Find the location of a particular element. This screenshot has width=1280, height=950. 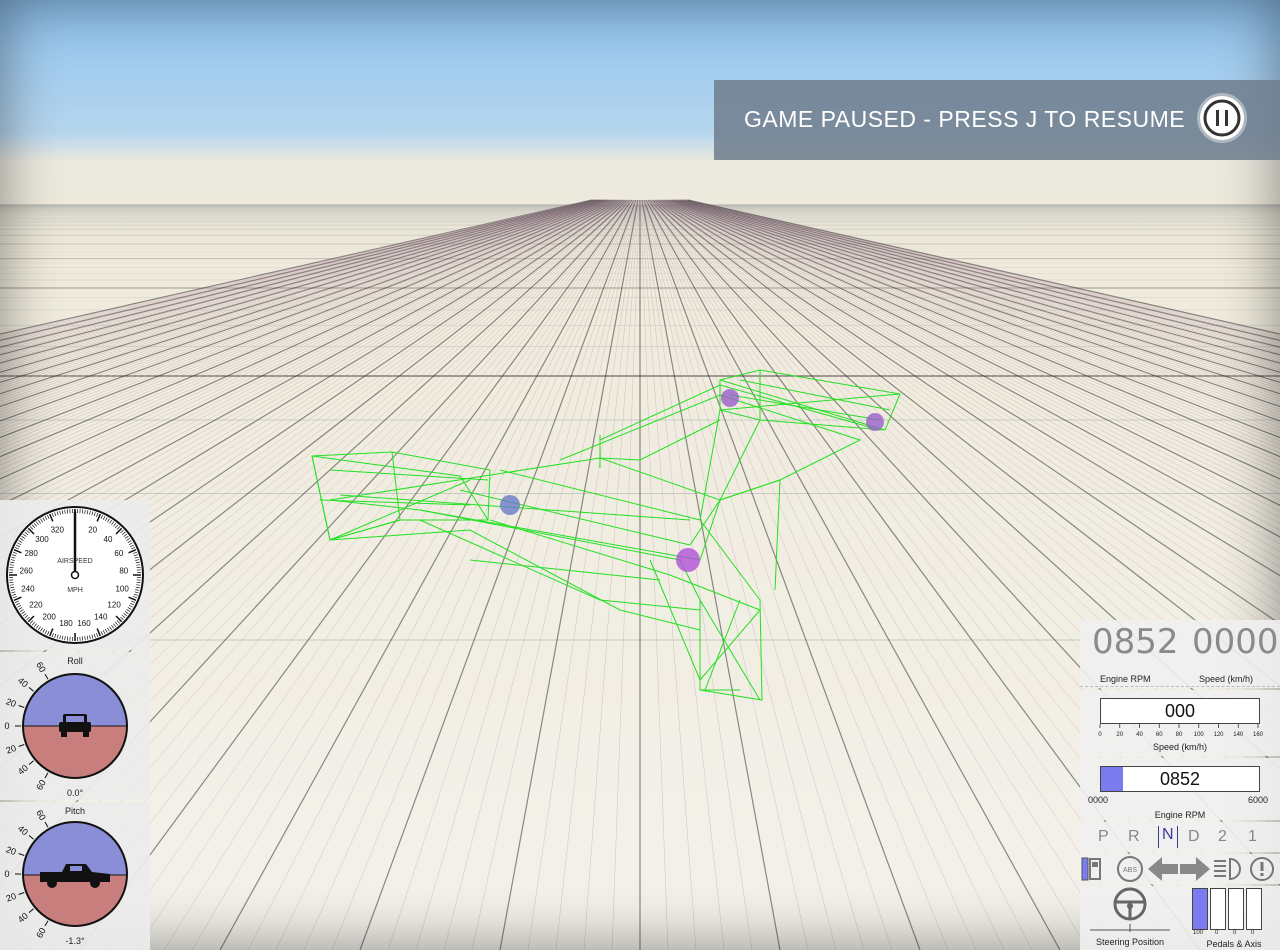

speed-tick-label: 140 is located at coordinates (1238, 735).